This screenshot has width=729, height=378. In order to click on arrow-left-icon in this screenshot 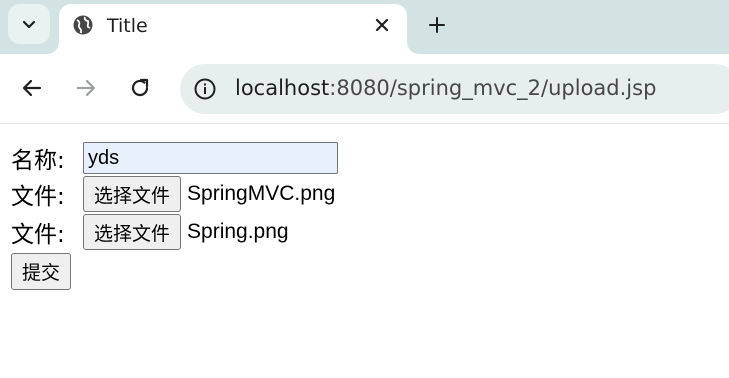, I will do `click(32, 88)`.